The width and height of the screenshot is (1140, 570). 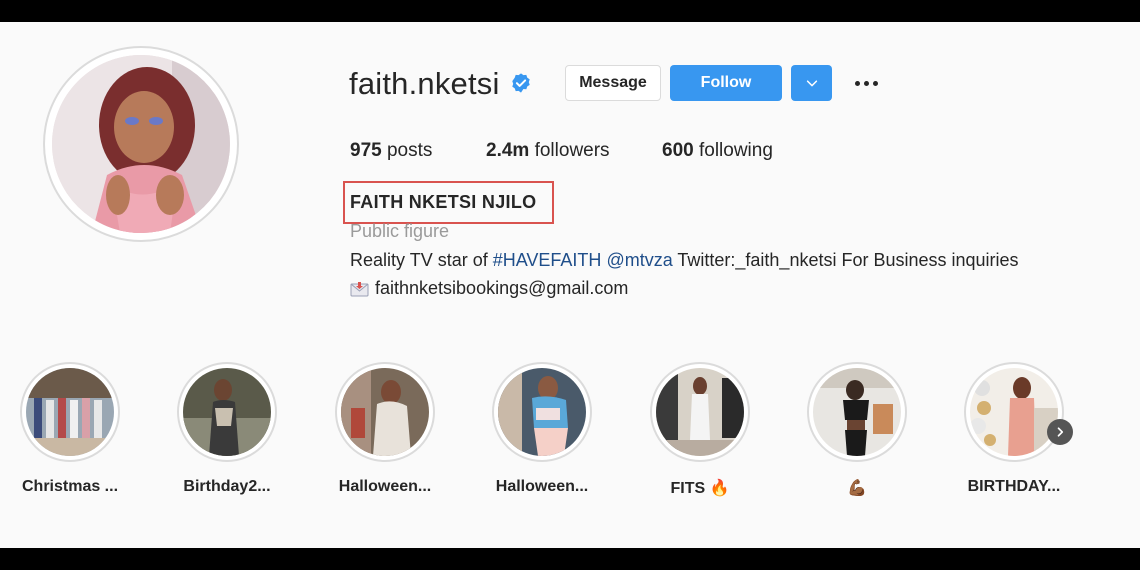 I want to click on chevron-right-icon, so click(x=1060, y=432).